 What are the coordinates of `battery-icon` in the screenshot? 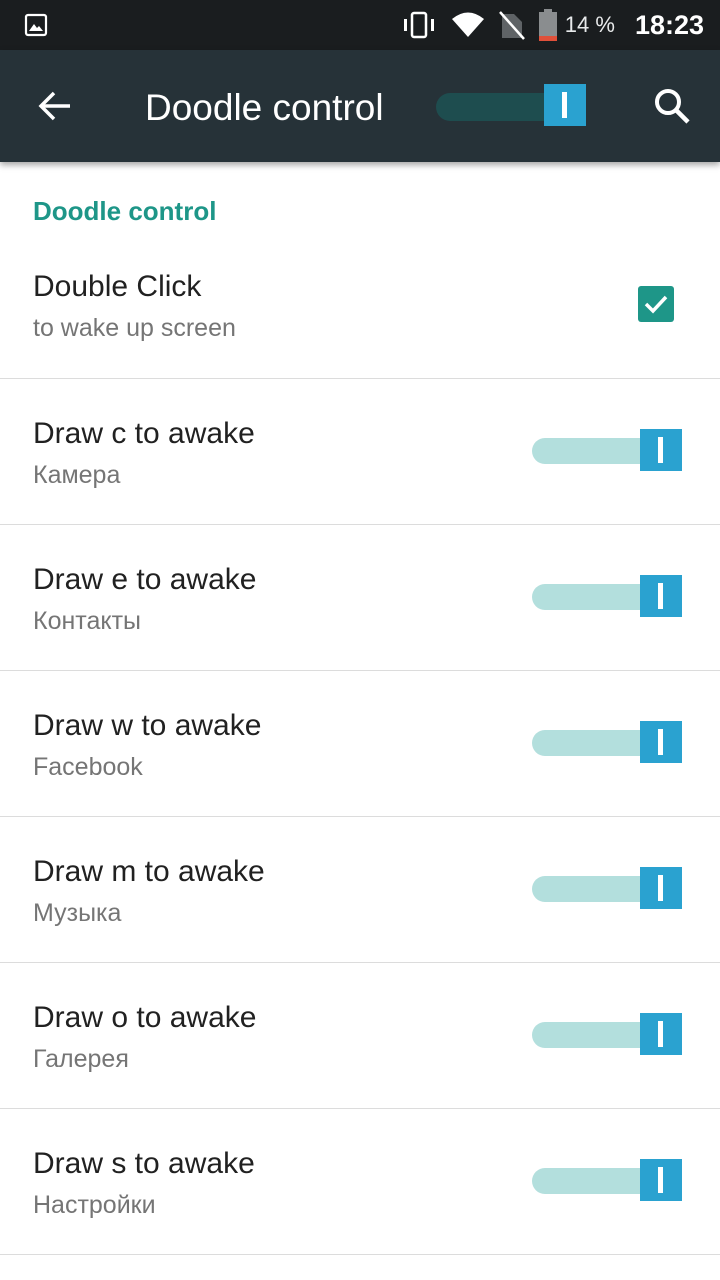 It's located at (547, 25).